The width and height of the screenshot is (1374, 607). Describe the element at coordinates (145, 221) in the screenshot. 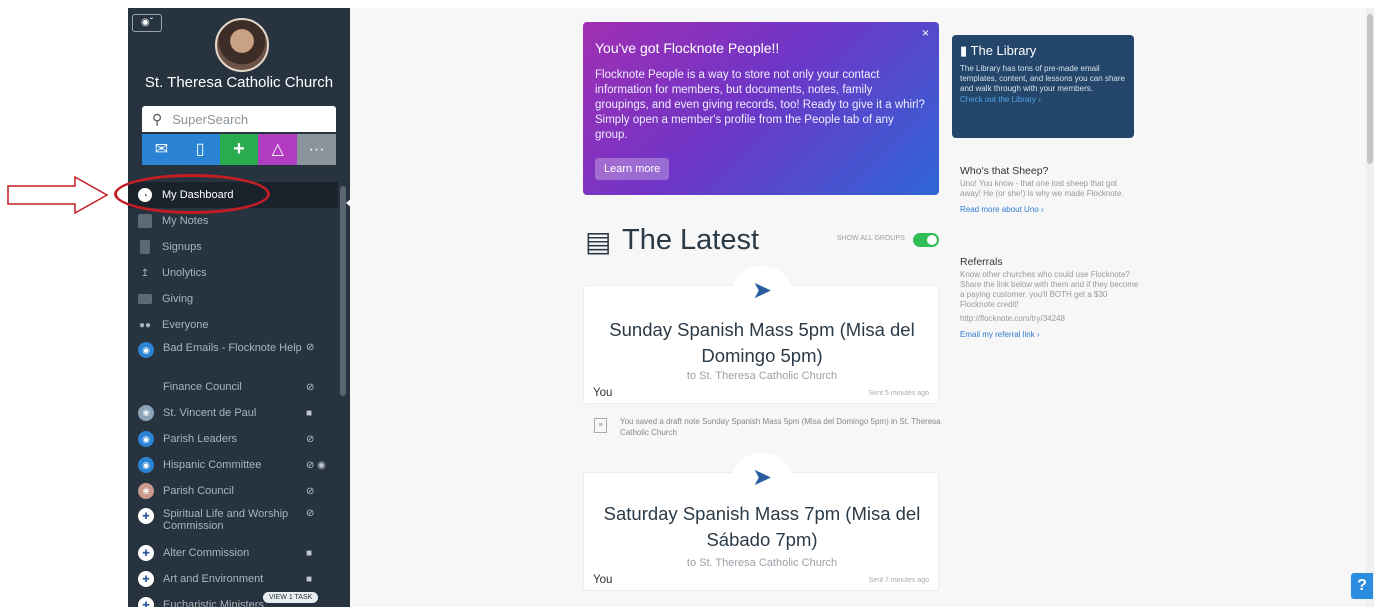

I see `notes-icon` at that location.